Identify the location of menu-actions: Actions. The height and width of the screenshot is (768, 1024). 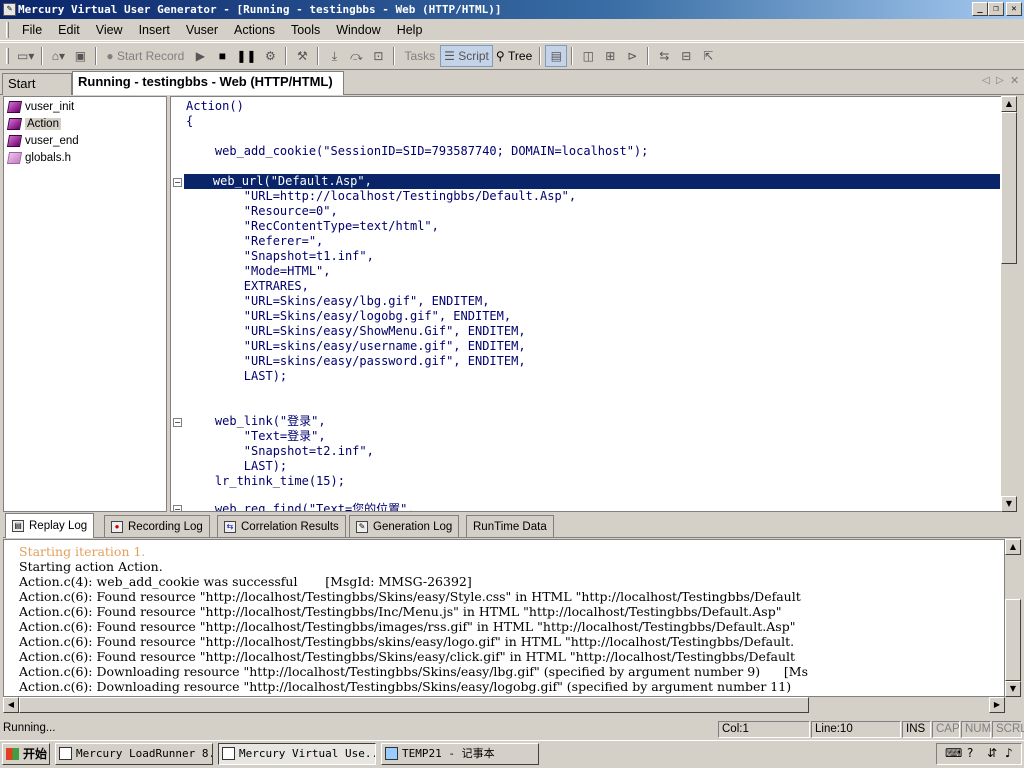
(254, 30).